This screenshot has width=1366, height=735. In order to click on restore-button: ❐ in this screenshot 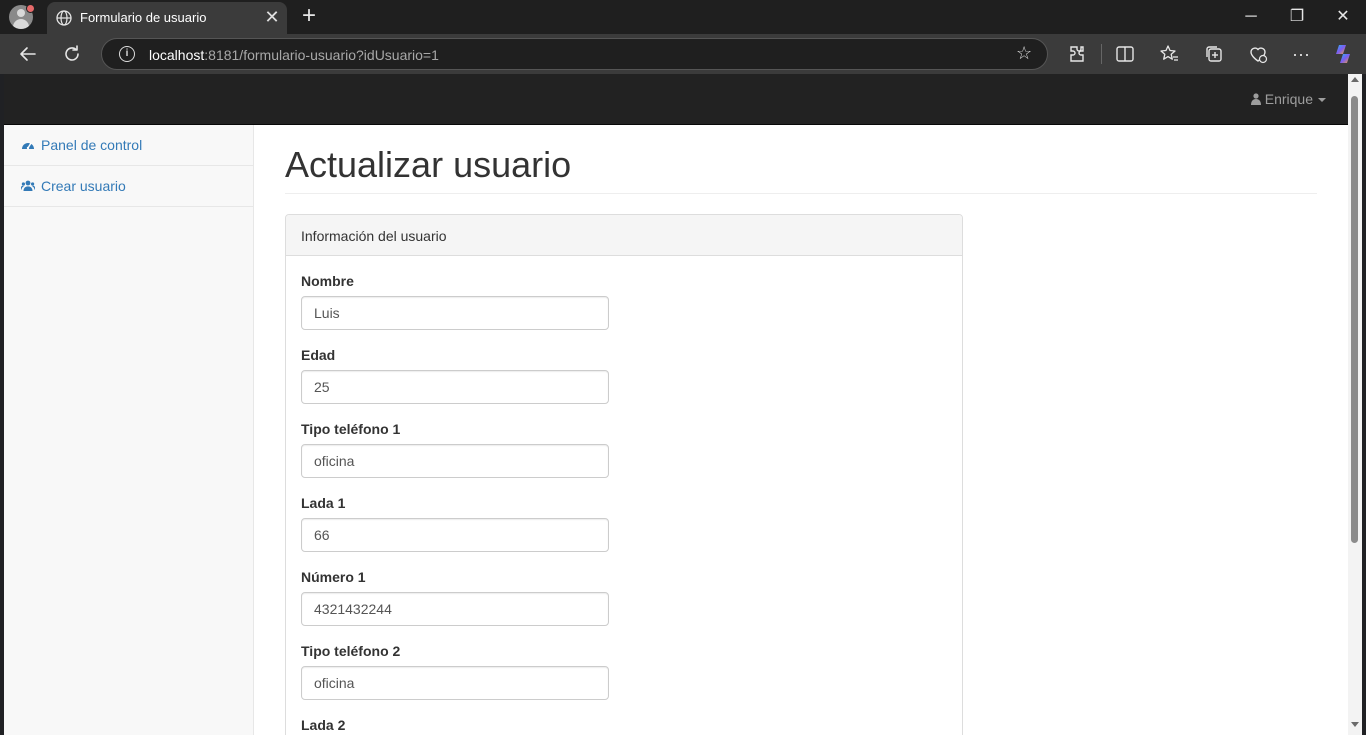, I will do `click(1297, 17)`.